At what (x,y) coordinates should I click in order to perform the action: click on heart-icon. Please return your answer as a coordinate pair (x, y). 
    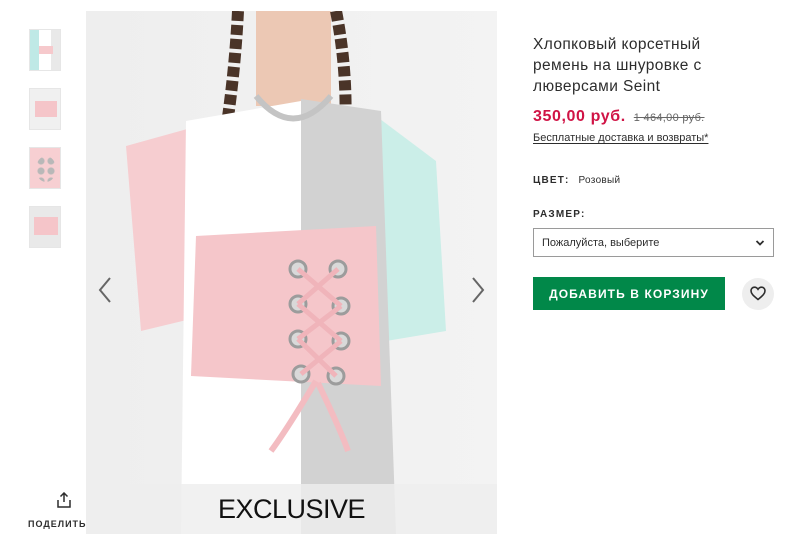
    Looking at the image, I should click on (758, 293).